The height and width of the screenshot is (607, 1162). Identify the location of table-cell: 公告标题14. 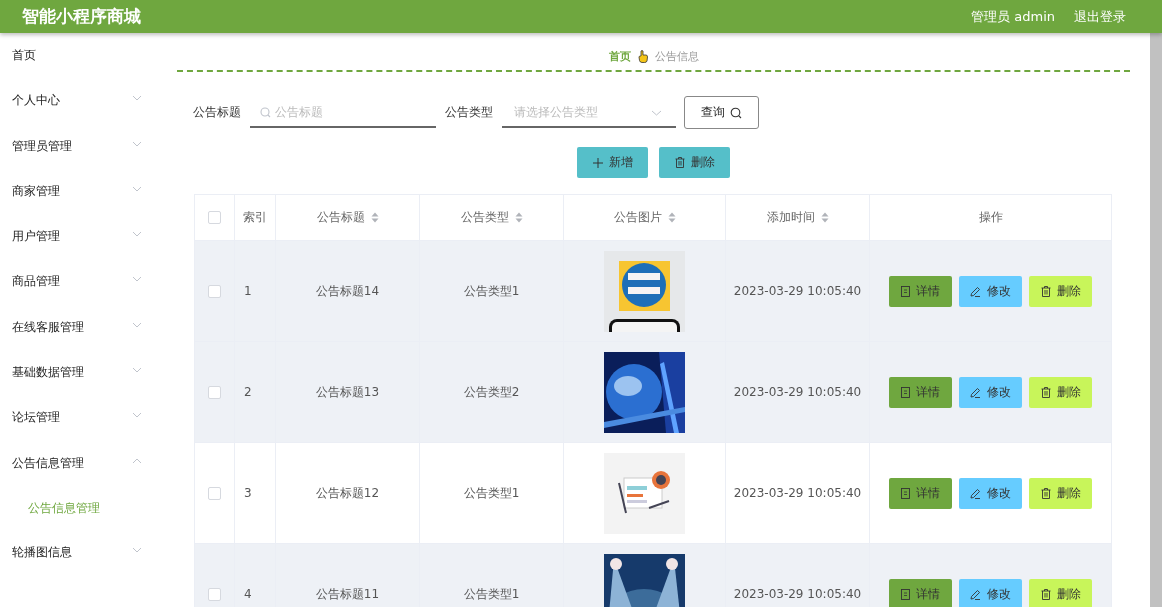
(347, 291).